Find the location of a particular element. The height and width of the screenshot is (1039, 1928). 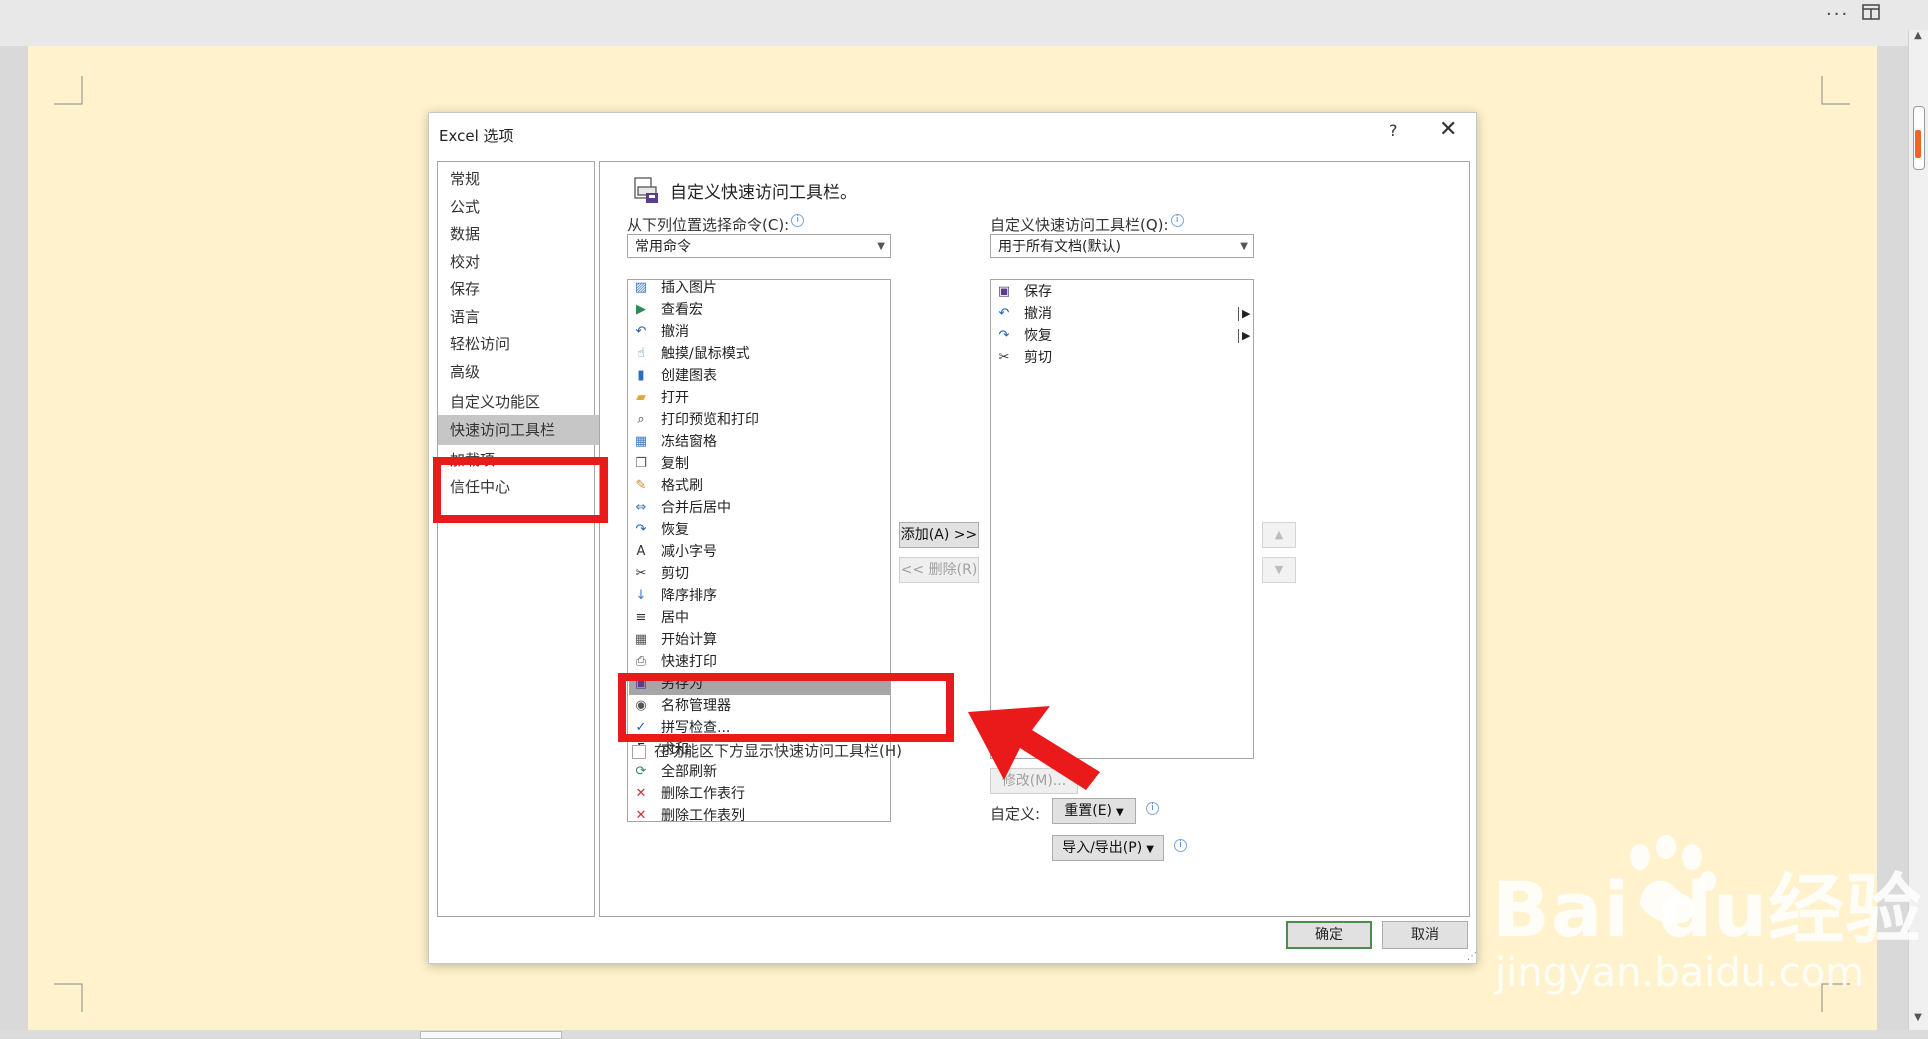

nav-item-data: 数据 is located at coordinates (519, 234).